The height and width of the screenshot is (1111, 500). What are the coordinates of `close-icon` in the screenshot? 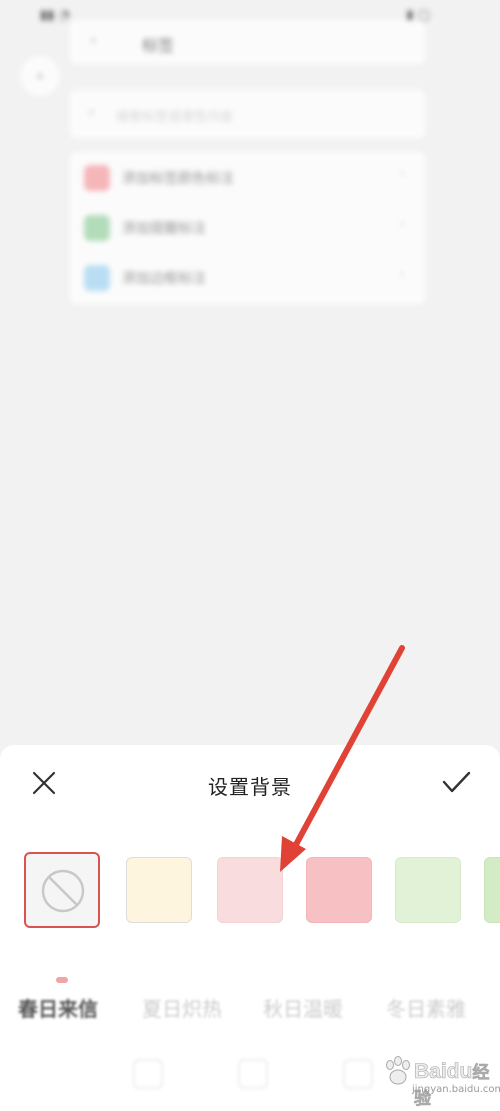 It's located at (44, 783).